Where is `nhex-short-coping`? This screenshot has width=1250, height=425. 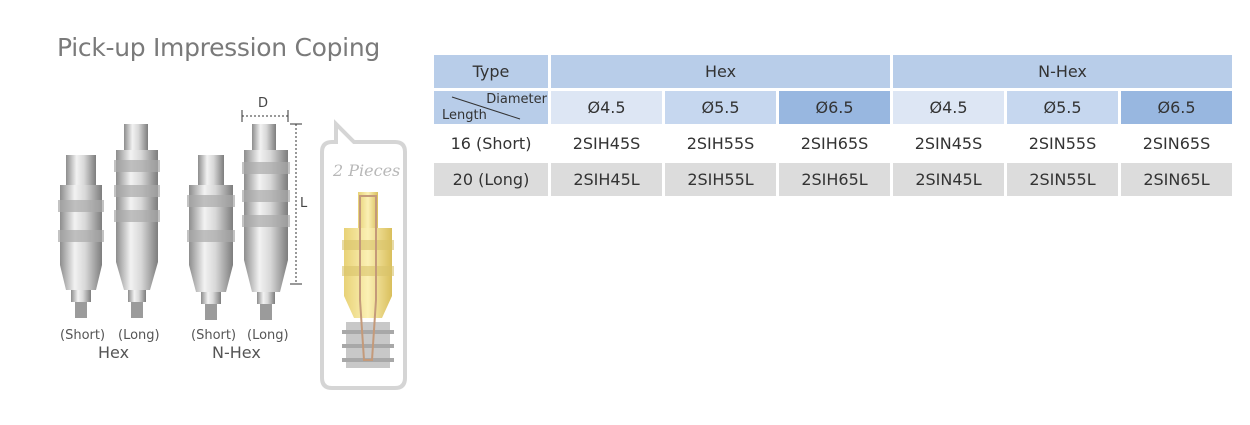
nhex-short-coping is located at coordinates (211, 237).